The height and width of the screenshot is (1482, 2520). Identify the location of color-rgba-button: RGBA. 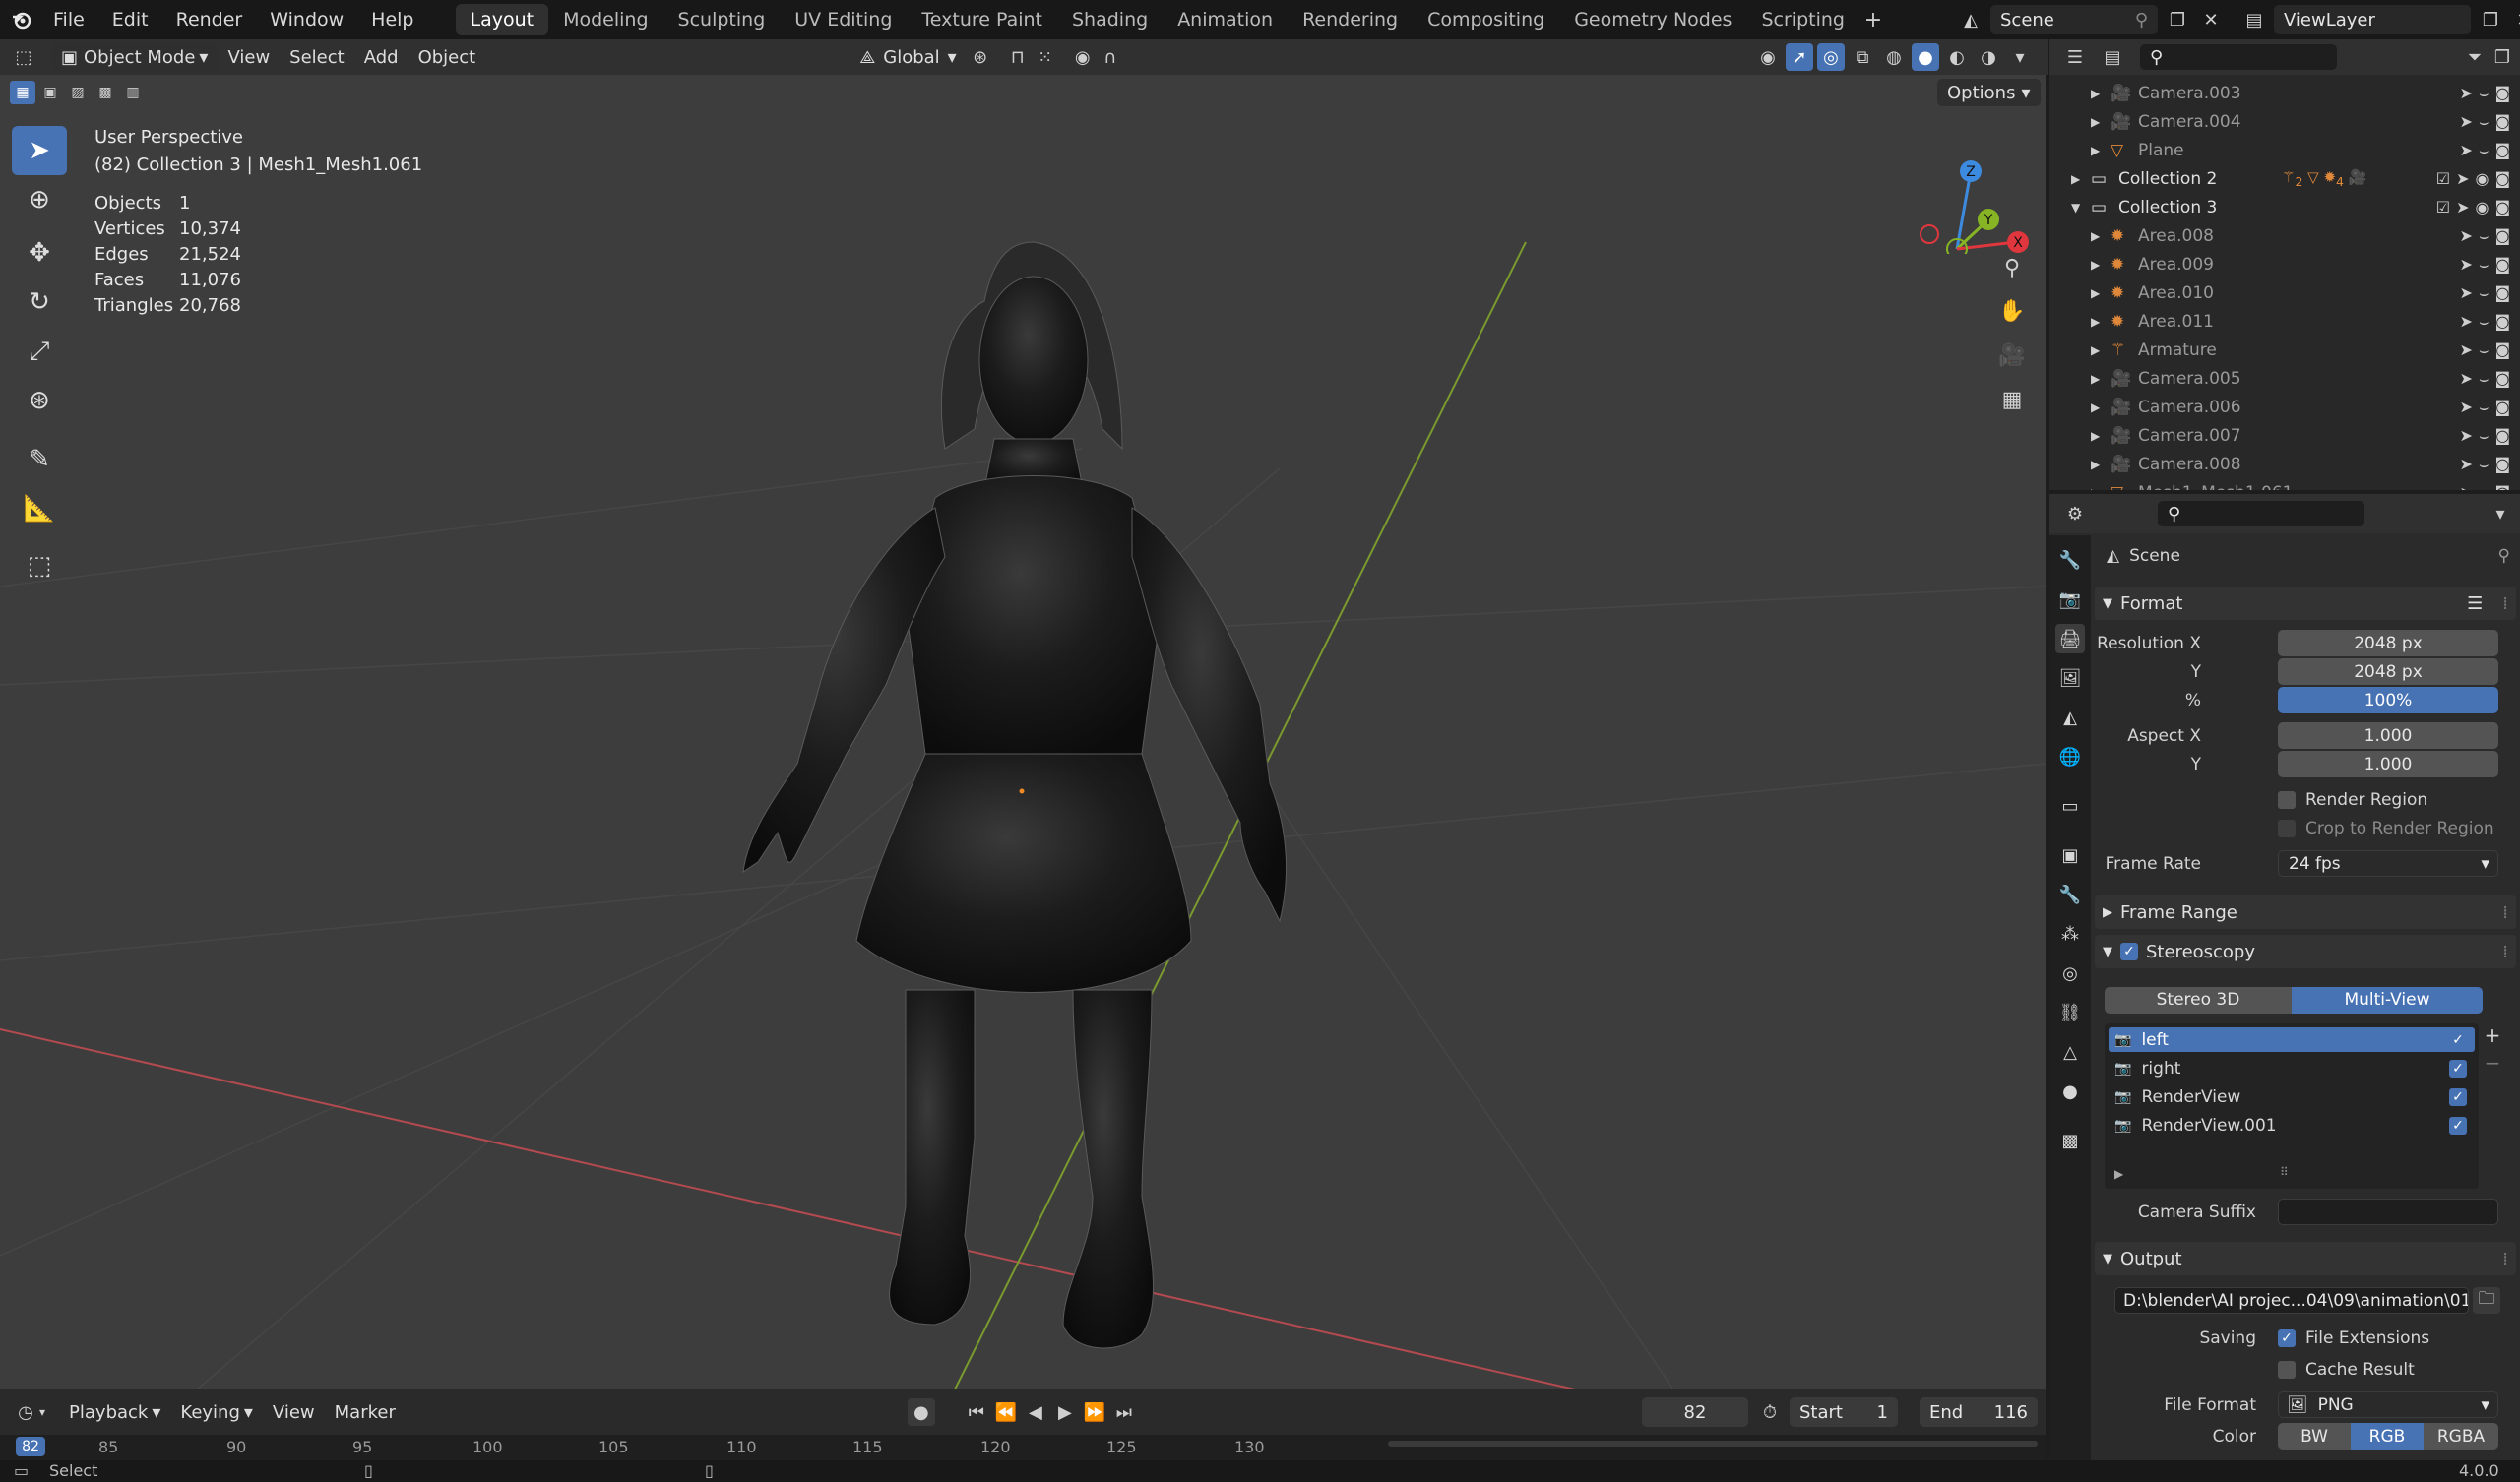
(2461, 1436).